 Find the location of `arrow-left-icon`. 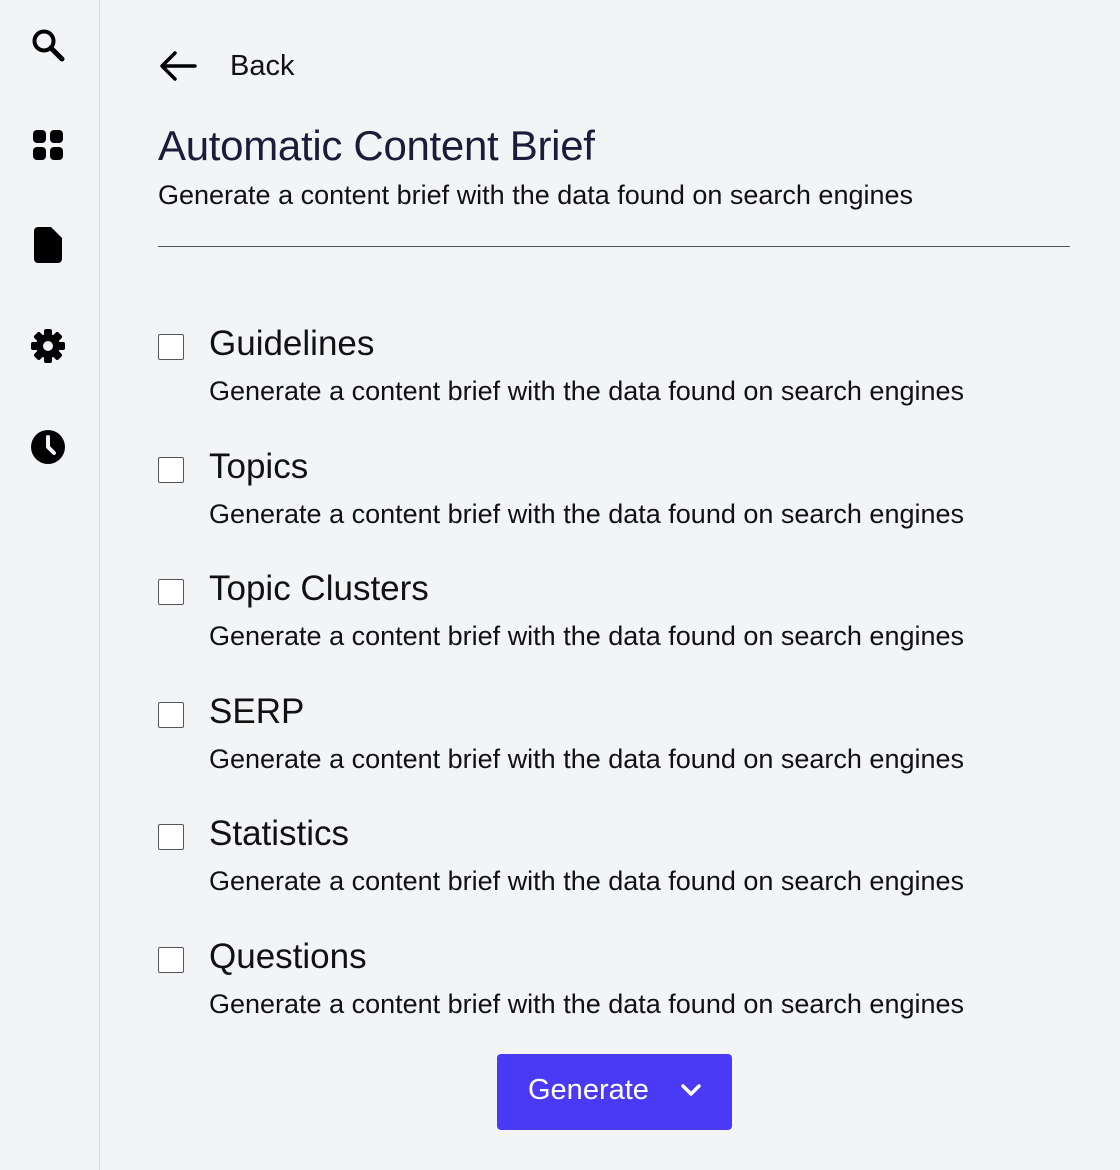

arrow-left-icon is located at coordinates (178, 66).